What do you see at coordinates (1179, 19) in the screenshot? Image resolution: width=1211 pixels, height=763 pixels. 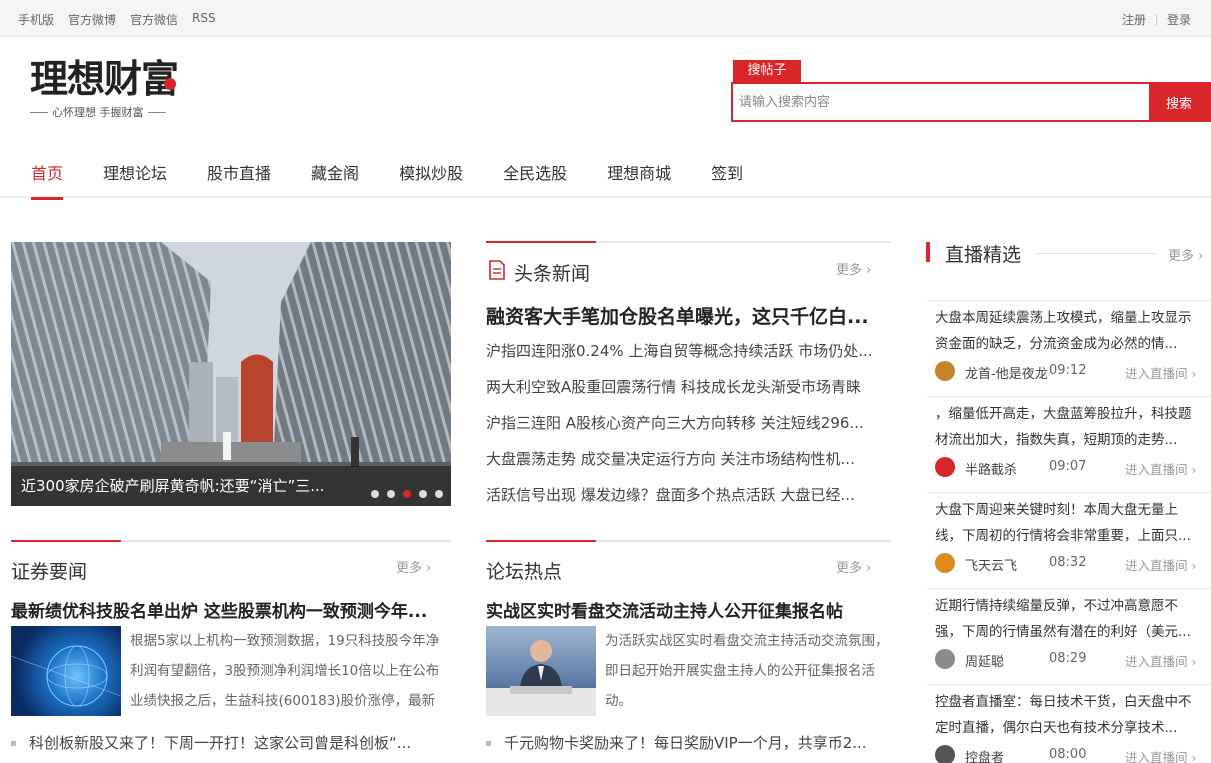 I see `login-link: 登录` at bounding box center [1179, 19].